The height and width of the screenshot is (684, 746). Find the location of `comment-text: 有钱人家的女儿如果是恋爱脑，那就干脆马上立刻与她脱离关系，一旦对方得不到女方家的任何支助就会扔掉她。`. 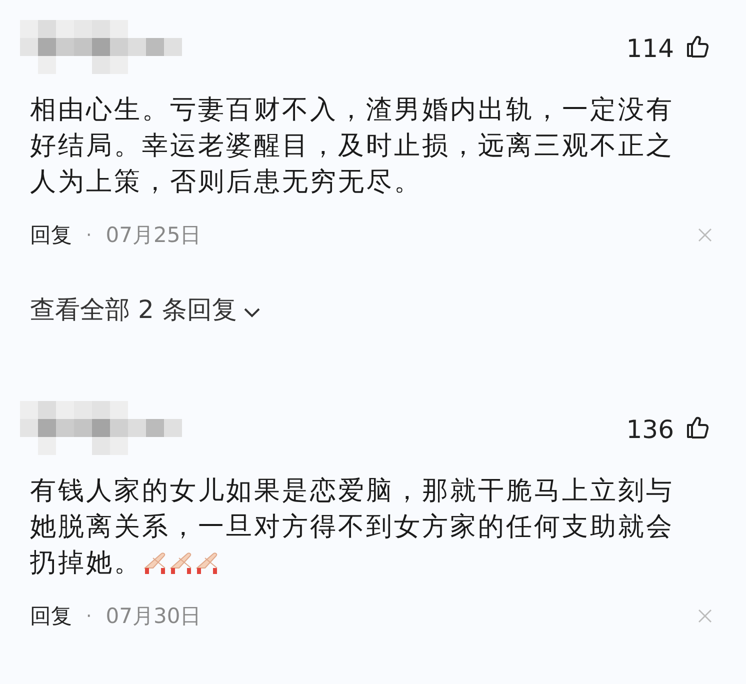

comment-text: 有钱人家的女儿如果是恋爱脑，那就干脆马上立刻与她脱离关系，一旦对方得不到女方家的任何支助就会扔掉她。 is located at coordinates (352, 527).